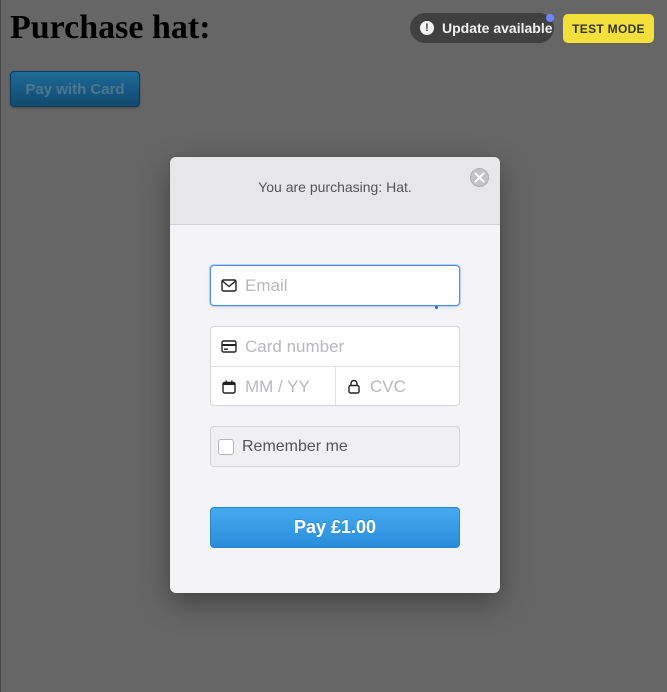  I want to click on close-icon, so click(479, 177).